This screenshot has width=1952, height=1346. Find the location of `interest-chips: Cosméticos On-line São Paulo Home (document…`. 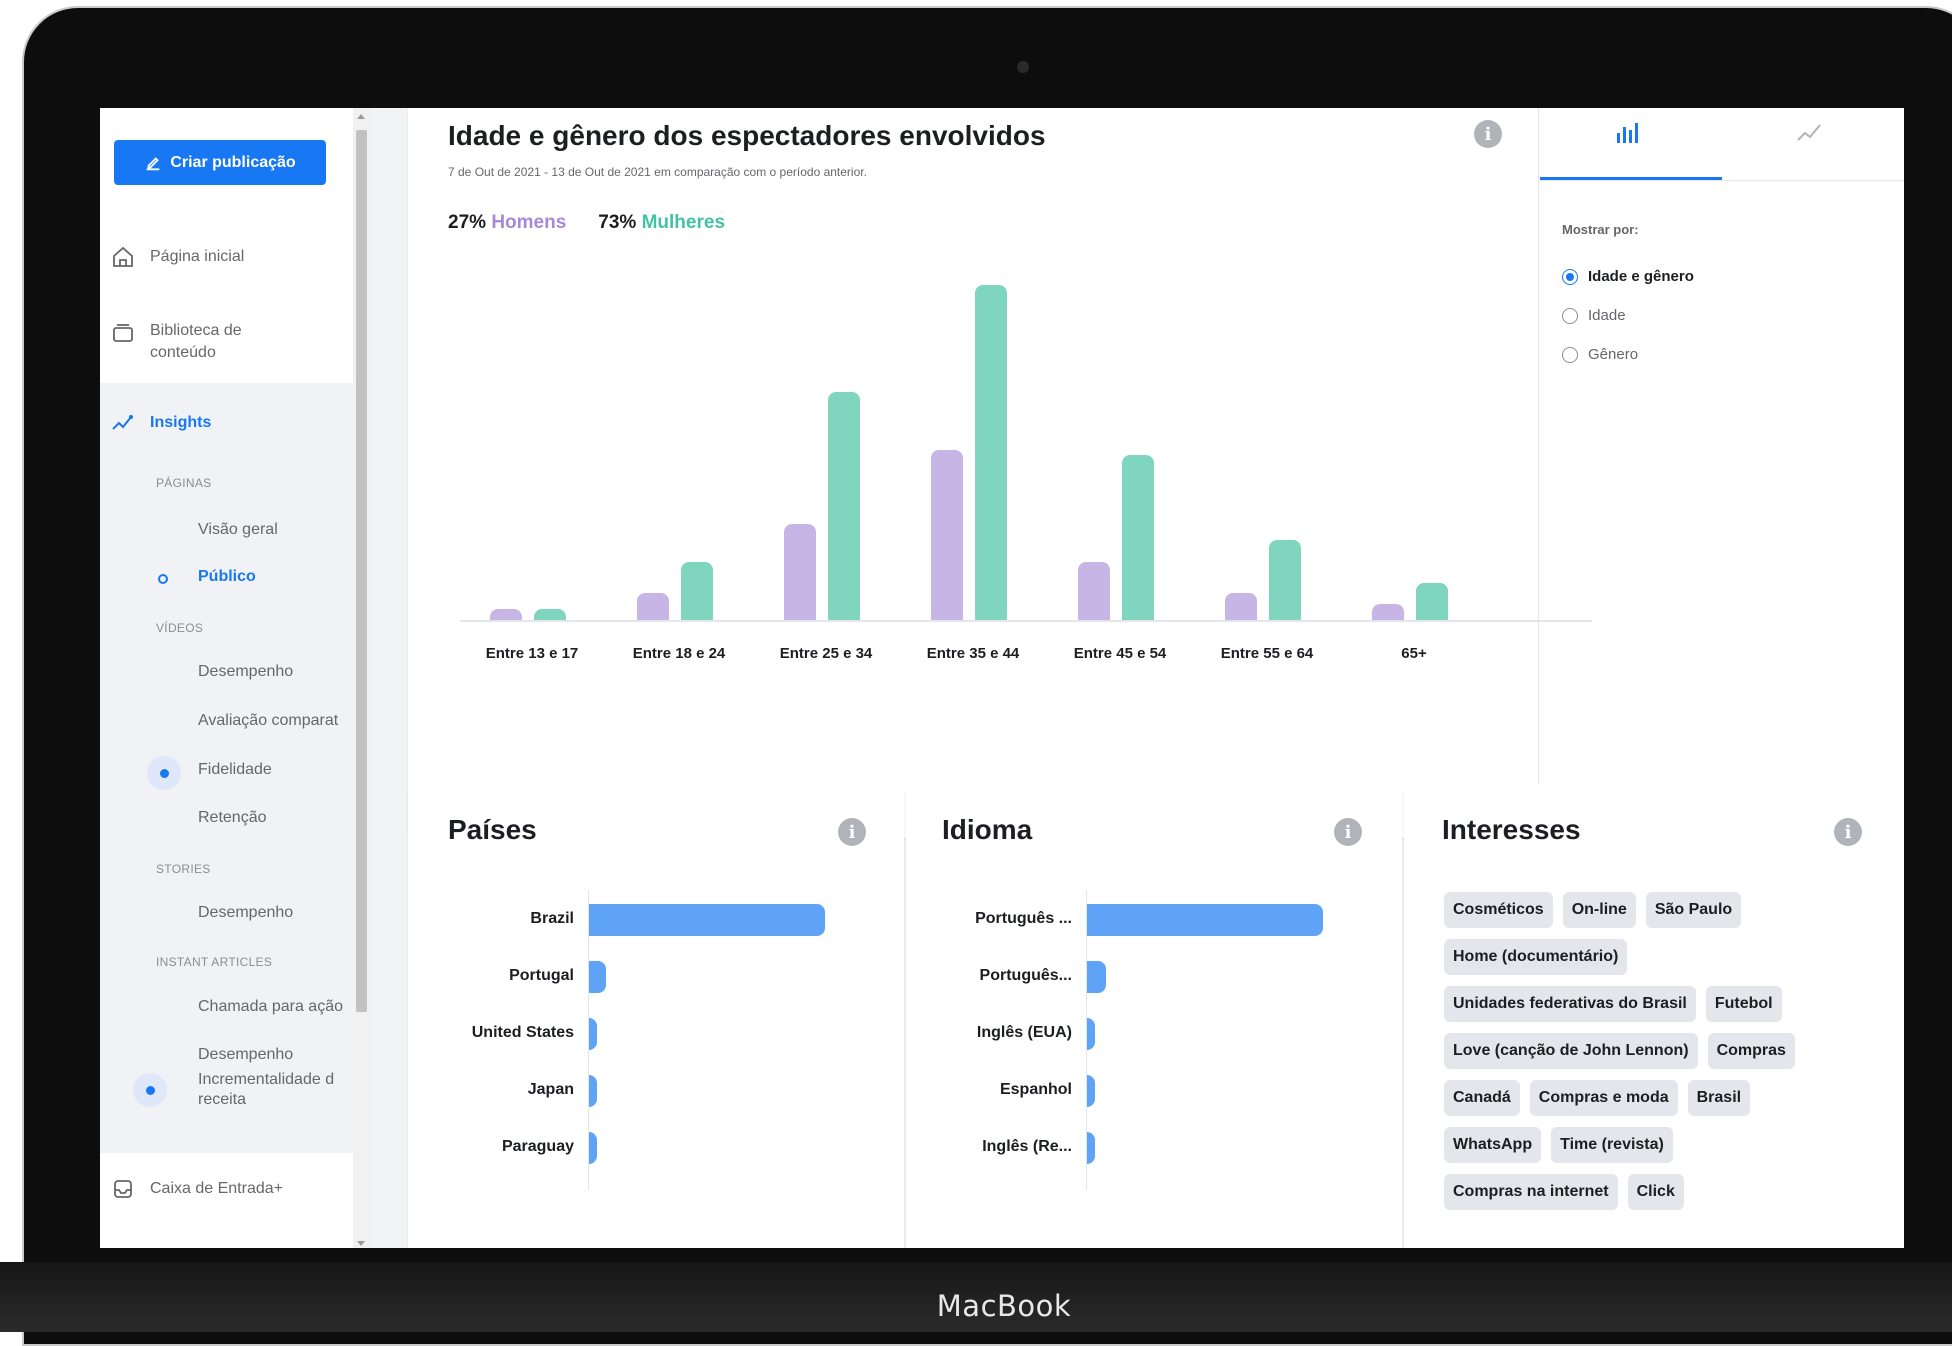

interest-chips: Cosméticos On-line São Paulo Home (document… is located at coordinates (1644, 1051).